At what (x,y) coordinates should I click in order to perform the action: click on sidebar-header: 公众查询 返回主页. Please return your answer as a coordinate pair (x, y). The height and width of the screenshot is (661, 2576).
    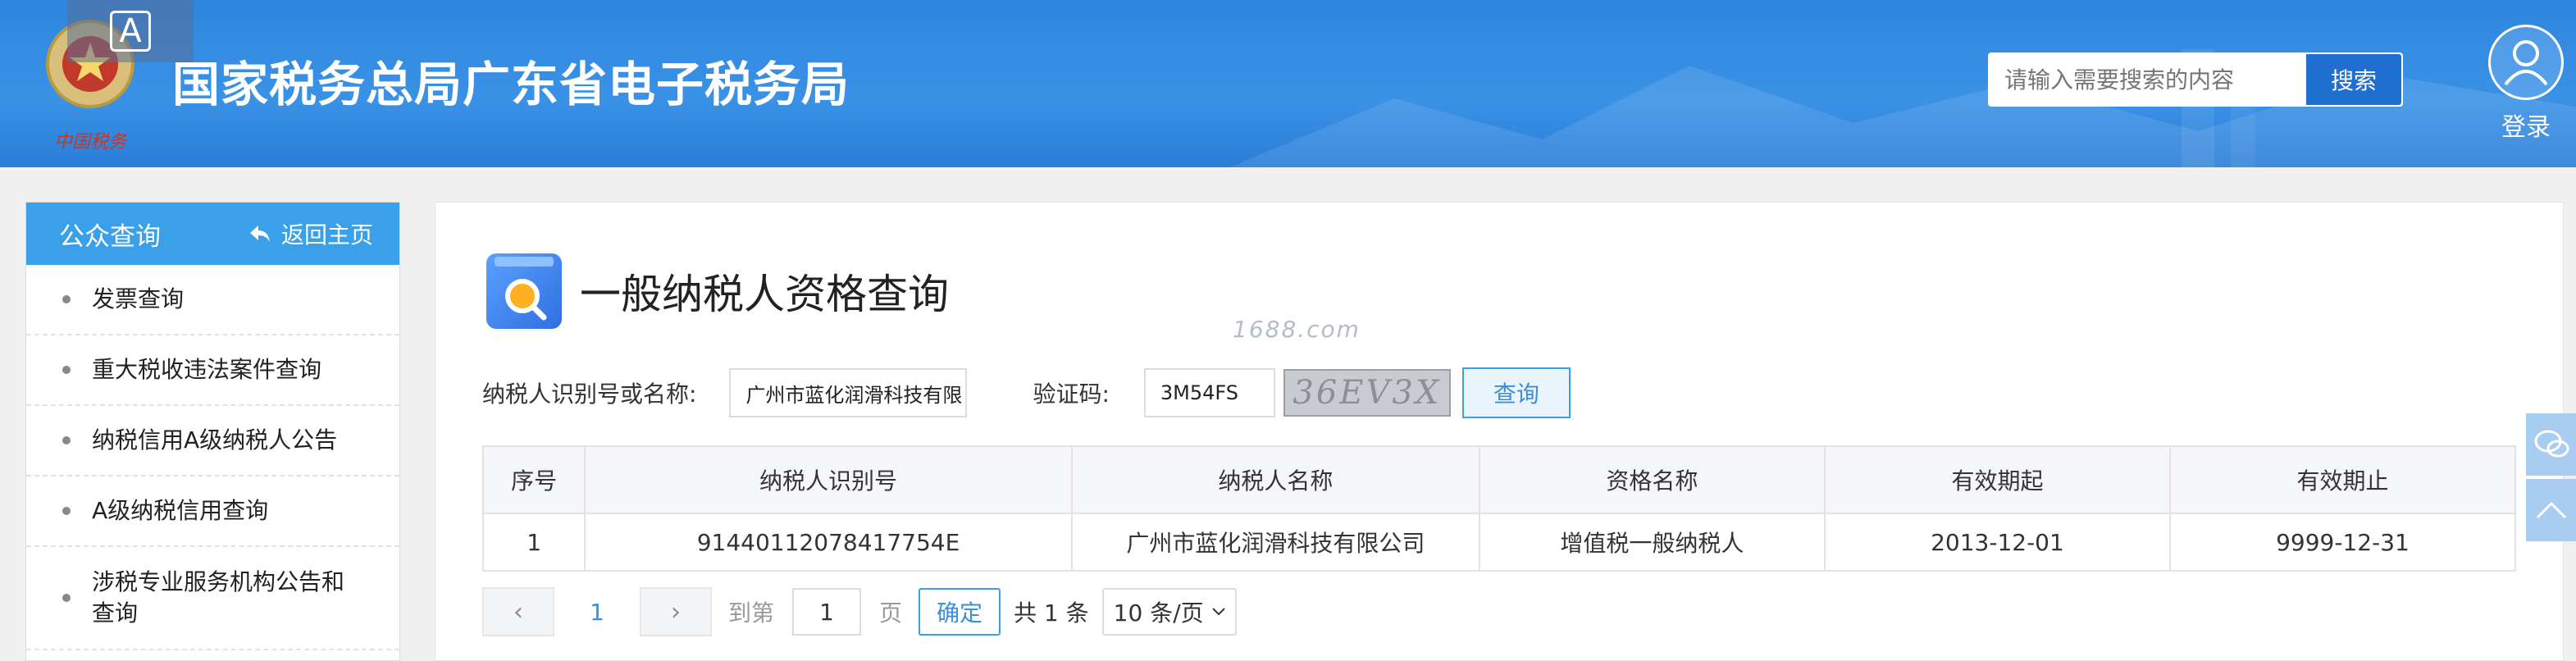
    Looking at the image, I should click on (212, 234).